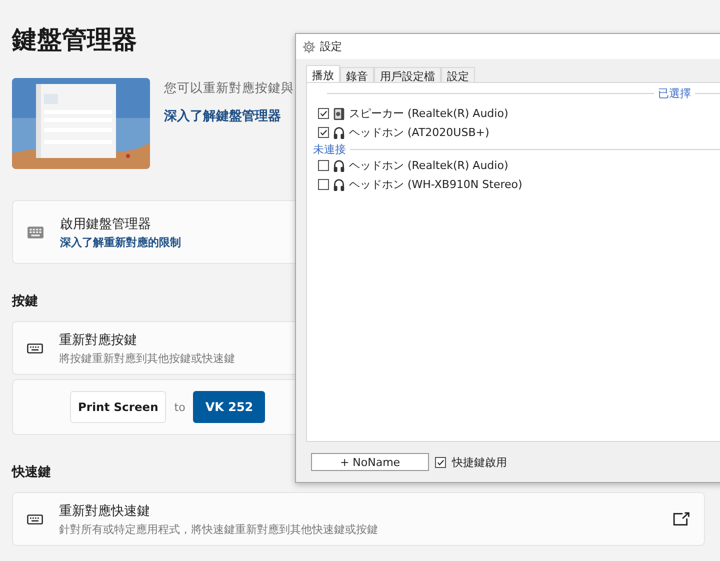  What do you see at coordinates (105, 511) in the screenshot?
I see `card-title: 重新對應快速鍵` at bounding box center [105, 511].